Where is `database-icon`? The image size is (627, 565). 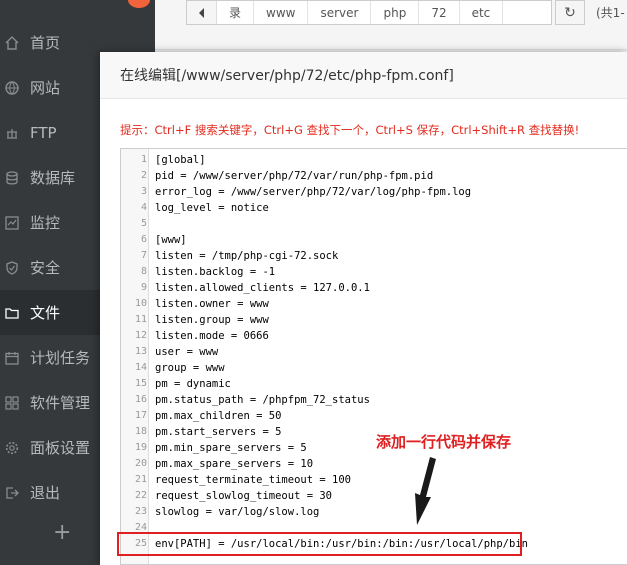
database-icon is located at coordinates (12, 177).